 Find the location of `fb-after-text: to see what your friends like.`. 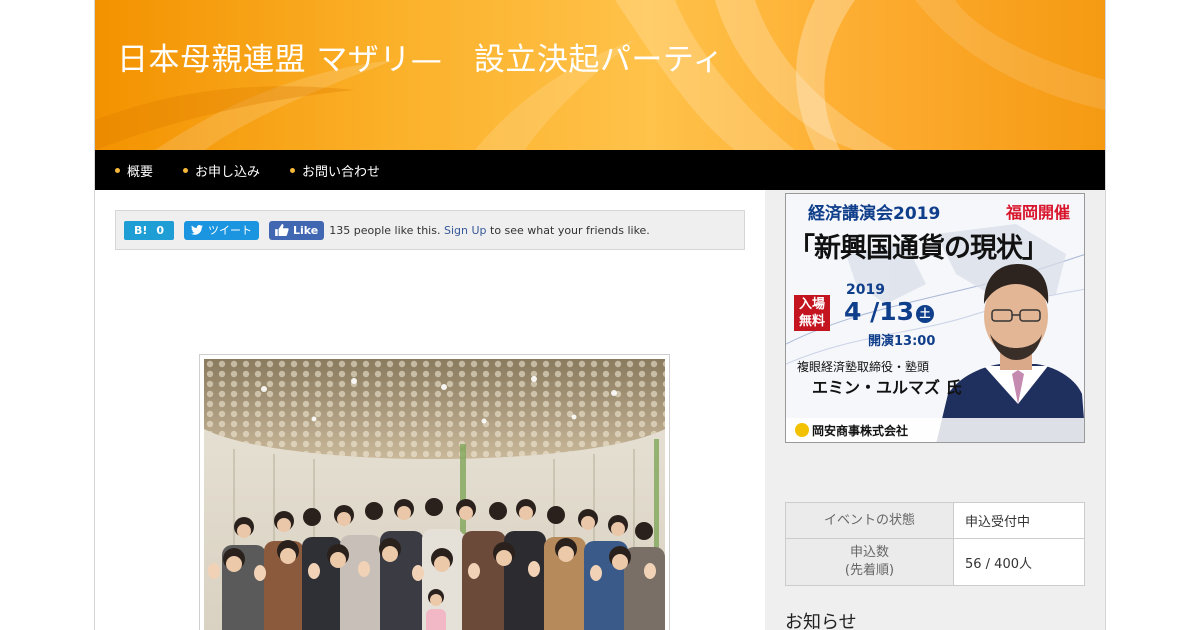

fb-after-text: to see what your friends like. is located at coordinates (570, 230).